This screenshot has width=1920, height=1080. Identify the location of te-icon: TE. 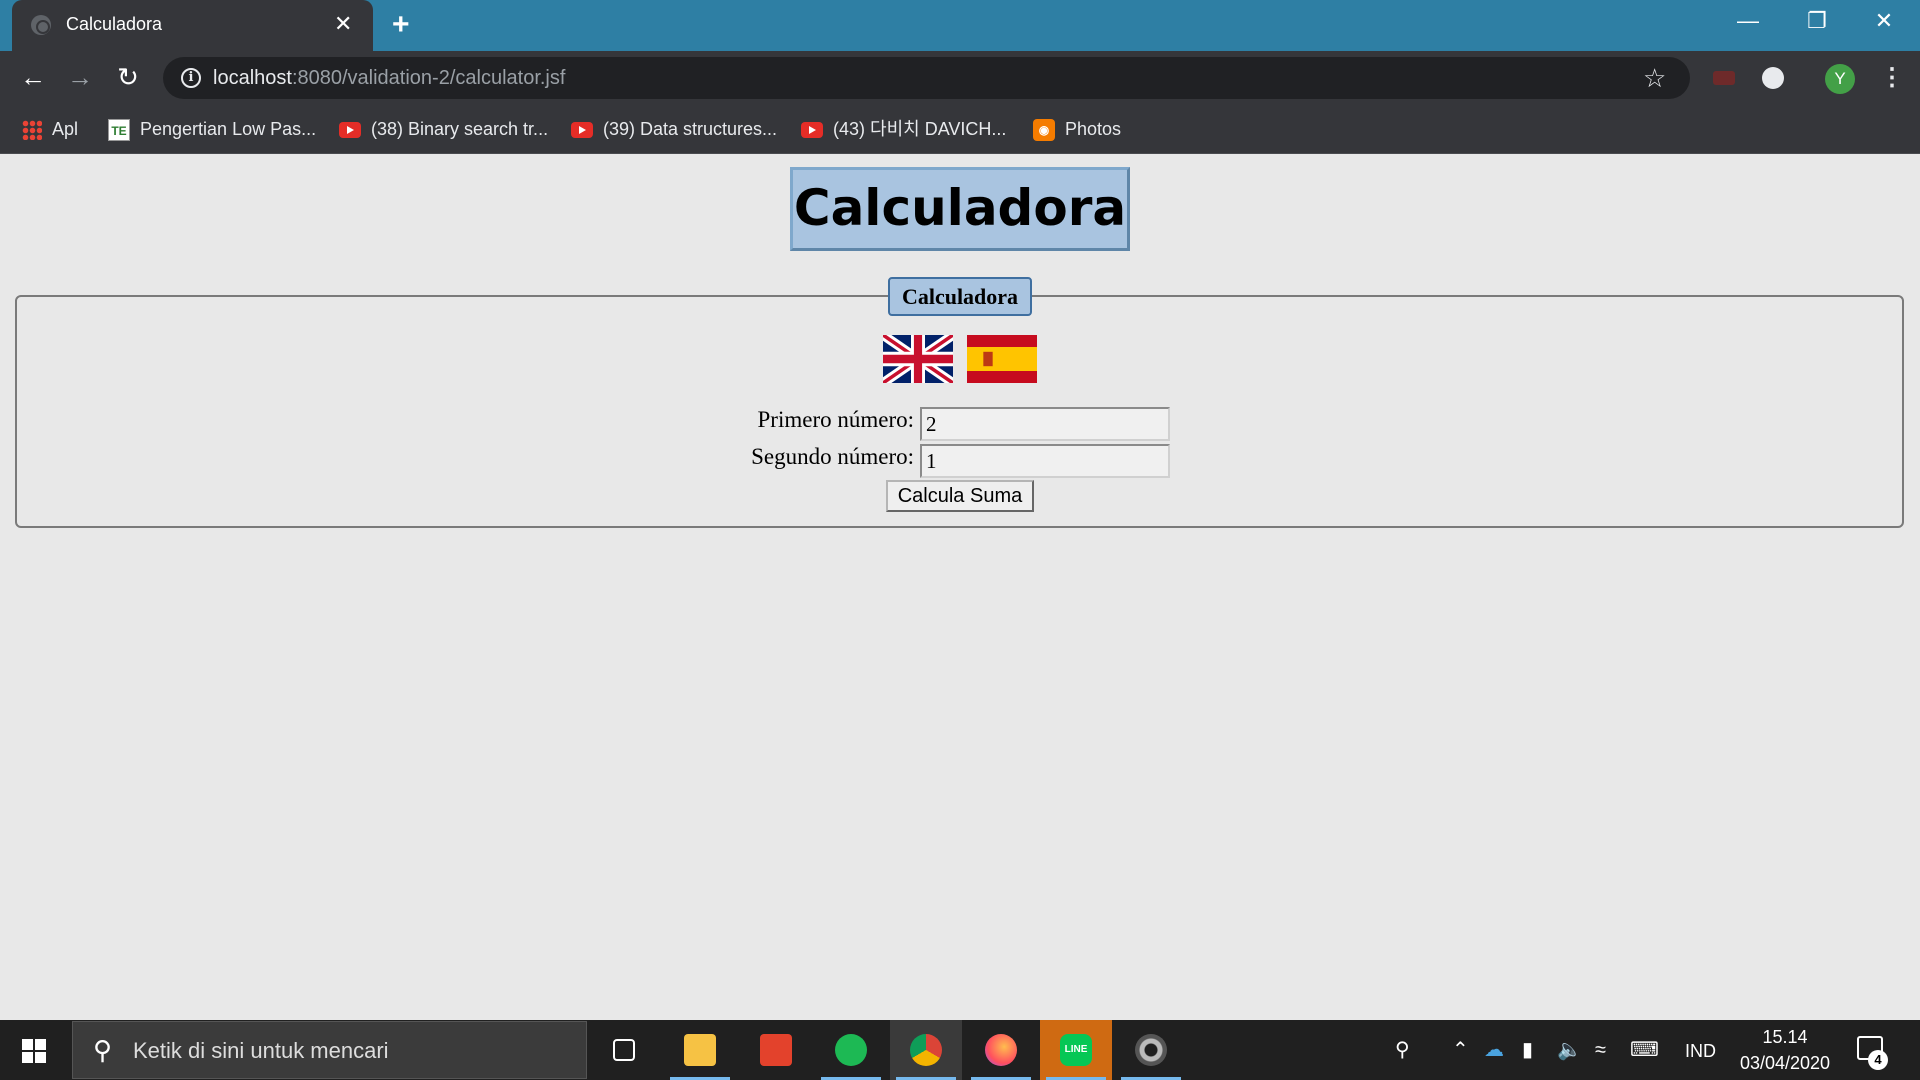
(119, 130).